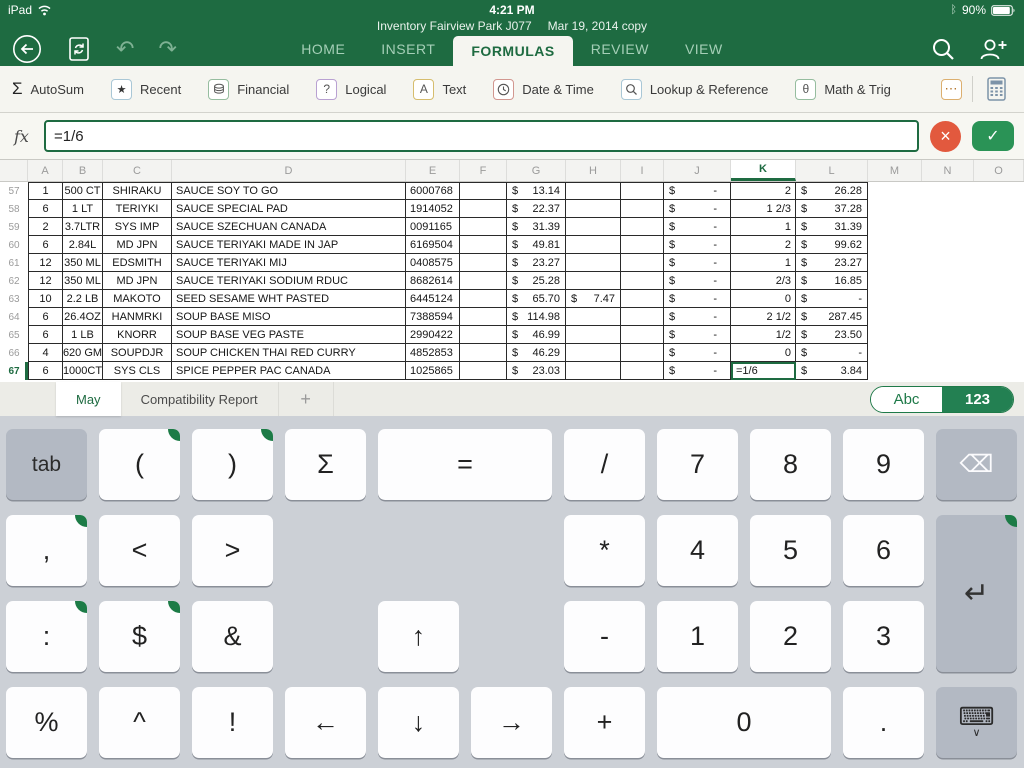 The image size is (1024, 768). I want to click on tab-formulas: FORMULAS, so click(513, 51).